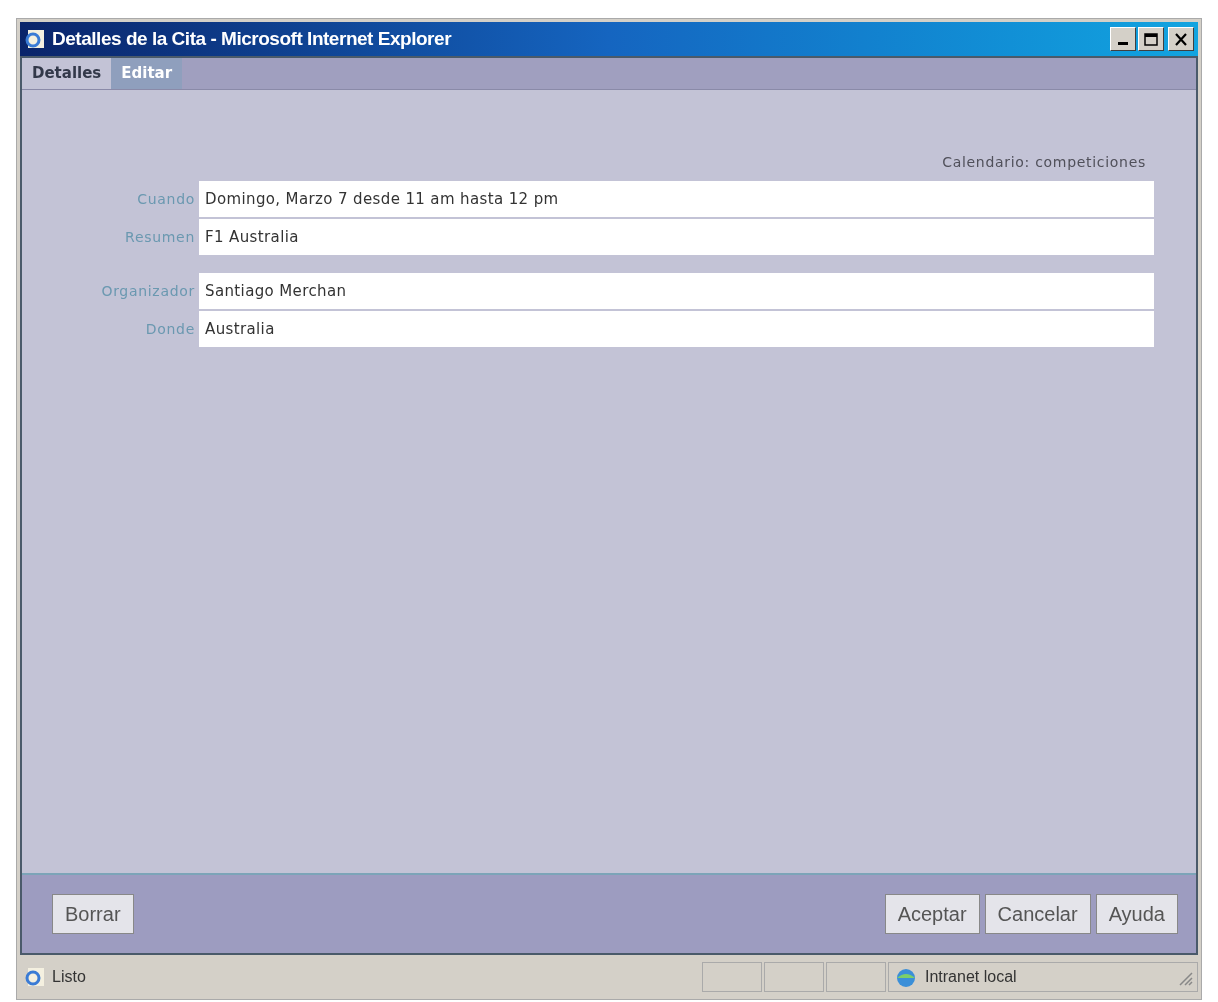 This screenshot has height=1002, width=1218. Describe the element at coordinates (1044, 162) in the screenshot. I see `calendar-label: Calendario: competiciones` at that location.